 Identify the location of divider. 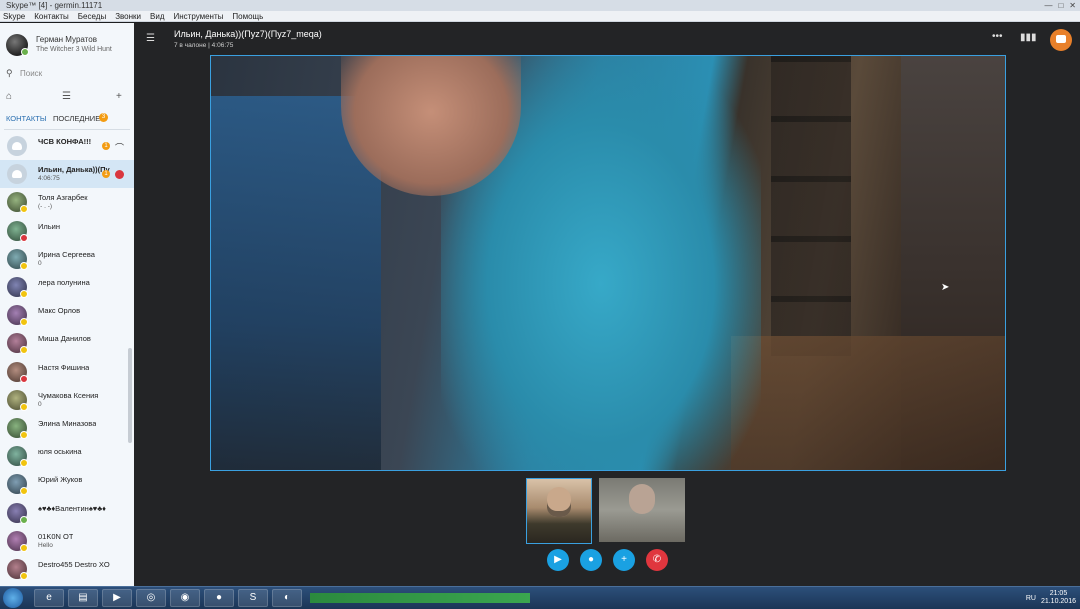
(67, 129).